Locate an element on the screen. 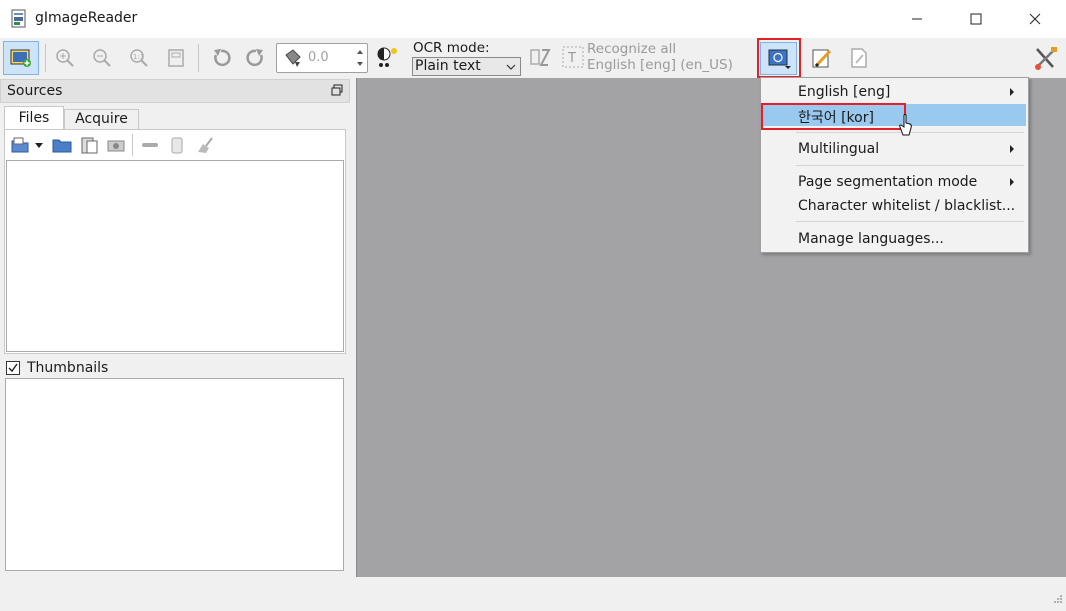 The image size is (1066, 611). thumbnails-checkbox is located at coordinates (13, 368).